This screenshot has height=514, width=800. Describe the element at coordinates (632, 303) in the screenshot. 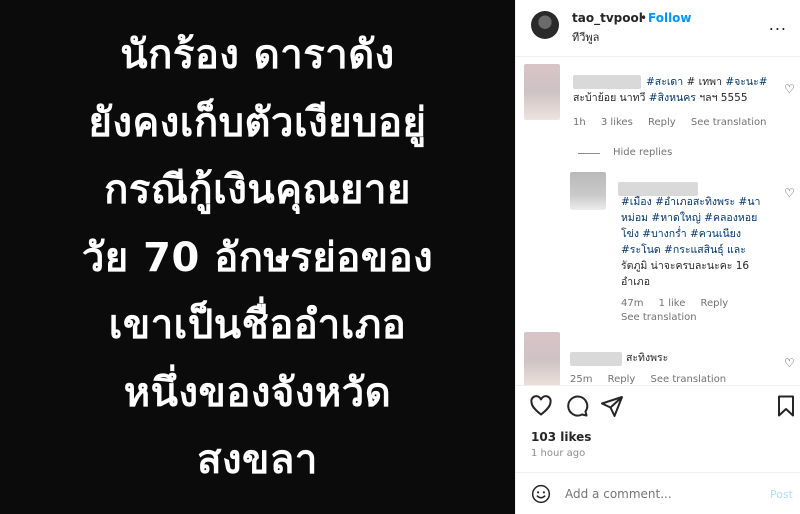

I see `comment-time: 47m` at that location.